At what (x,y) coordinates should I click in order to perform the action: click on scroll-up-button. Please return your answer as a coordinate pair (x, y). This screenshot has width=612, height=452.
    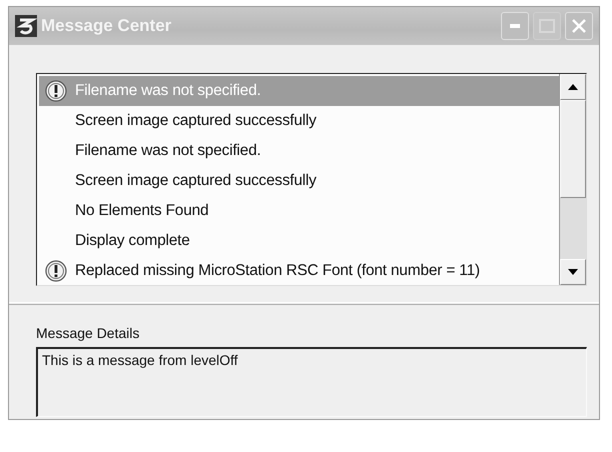
    Looking at the image, I should click on (573, 87).